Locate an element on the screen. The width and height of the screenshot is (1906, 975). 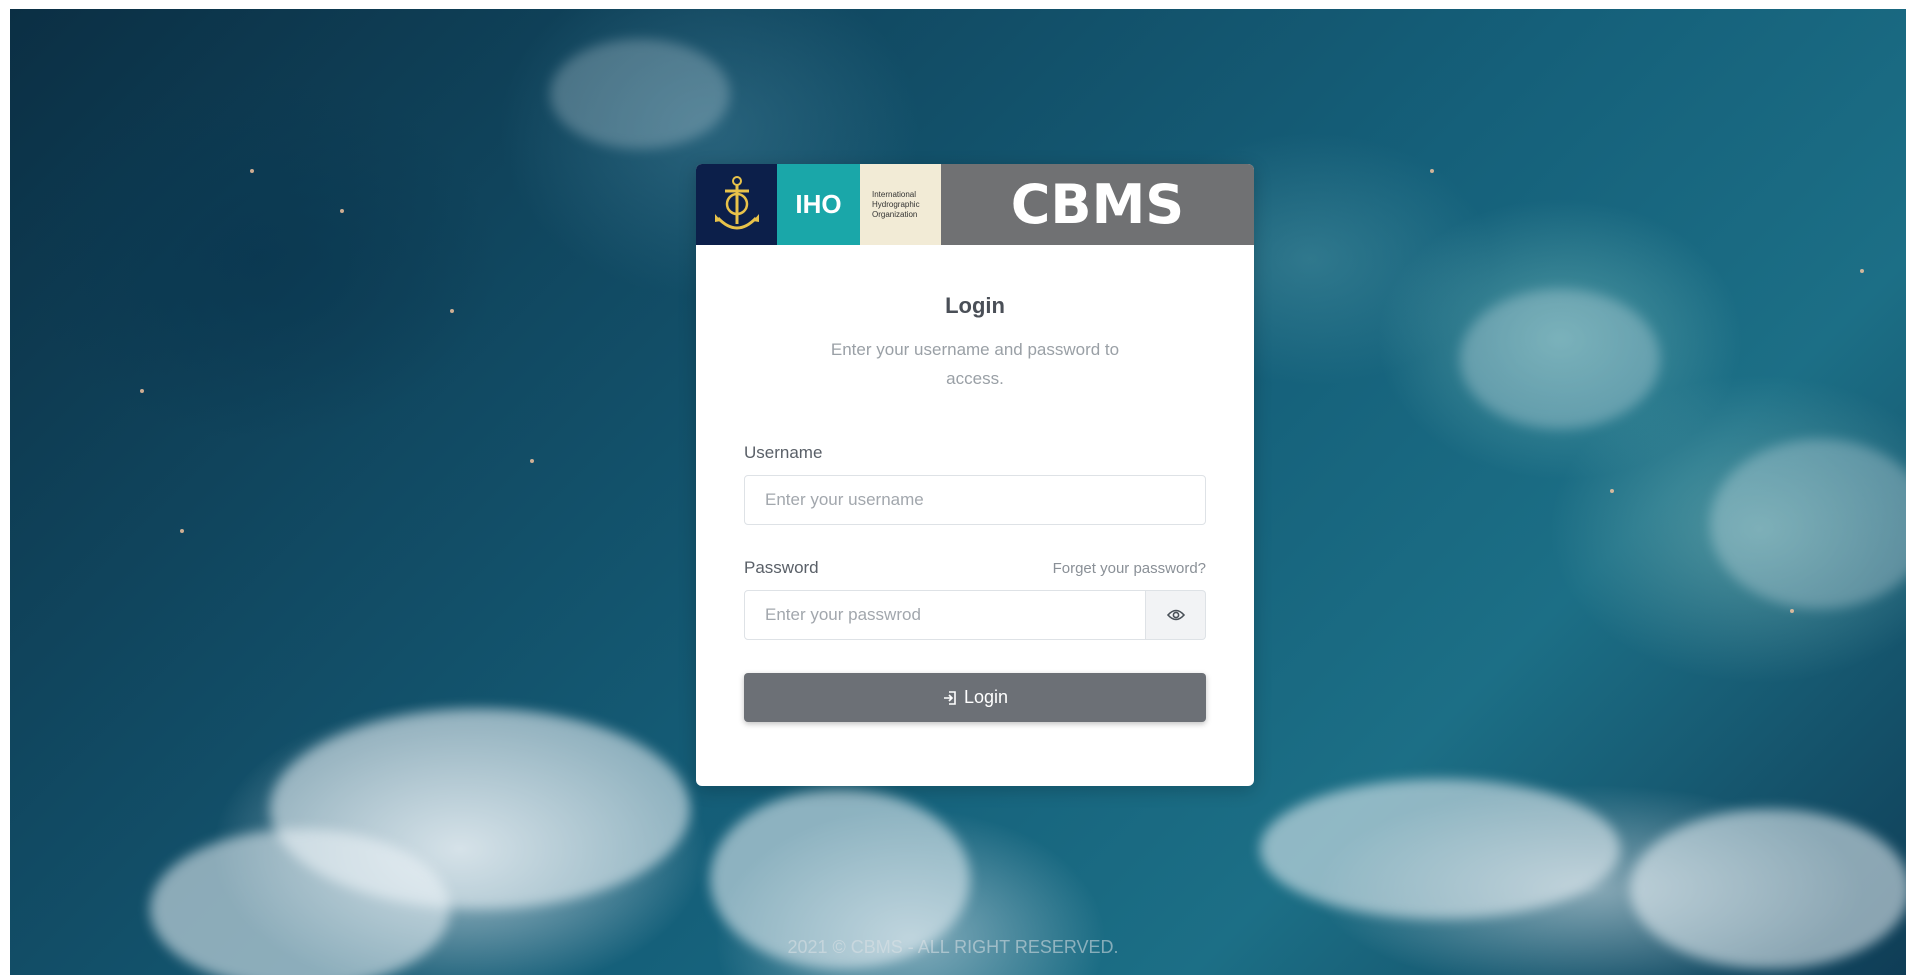
password-input is located at coordinates (945, 615).